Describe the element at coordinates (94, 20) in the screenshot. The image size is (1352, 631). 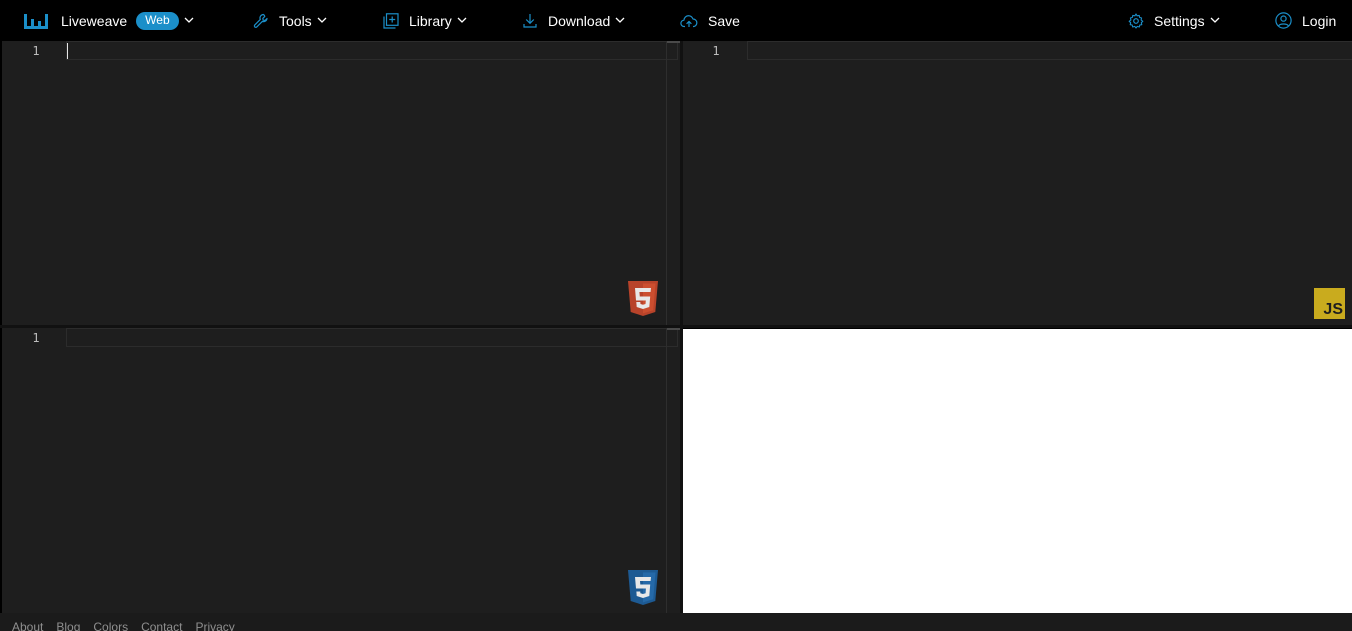
I see `brand-name: Liveweave` at that location.